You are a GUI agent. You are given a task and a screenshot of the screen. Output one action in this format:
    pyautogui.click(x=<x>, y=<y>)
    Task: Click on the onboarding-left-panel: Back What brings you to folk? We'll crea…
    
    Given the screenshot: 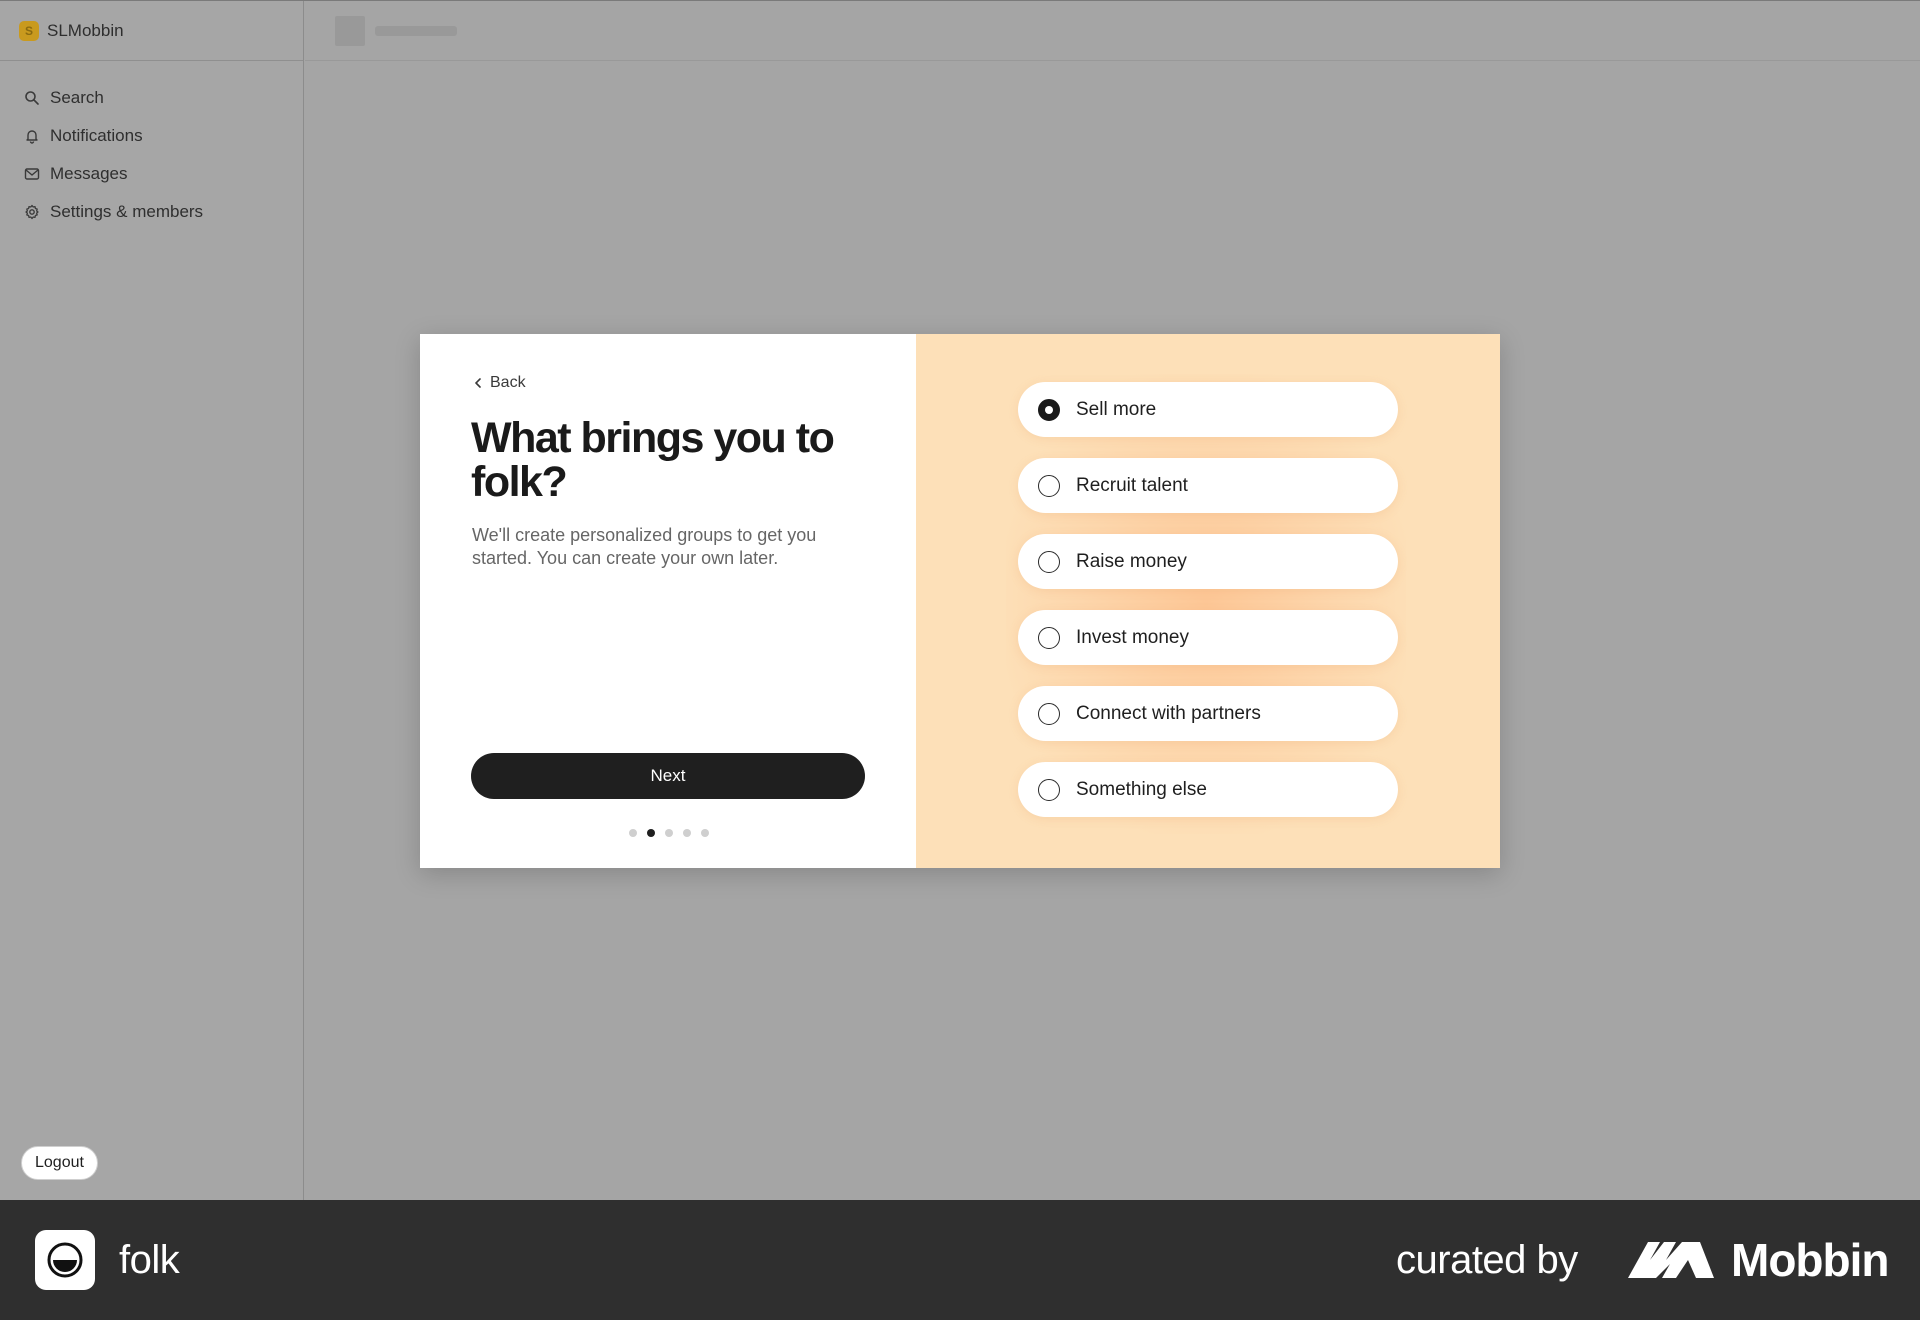 What is the action you would take?
    pyautogui.click(x=668, y=601)
    